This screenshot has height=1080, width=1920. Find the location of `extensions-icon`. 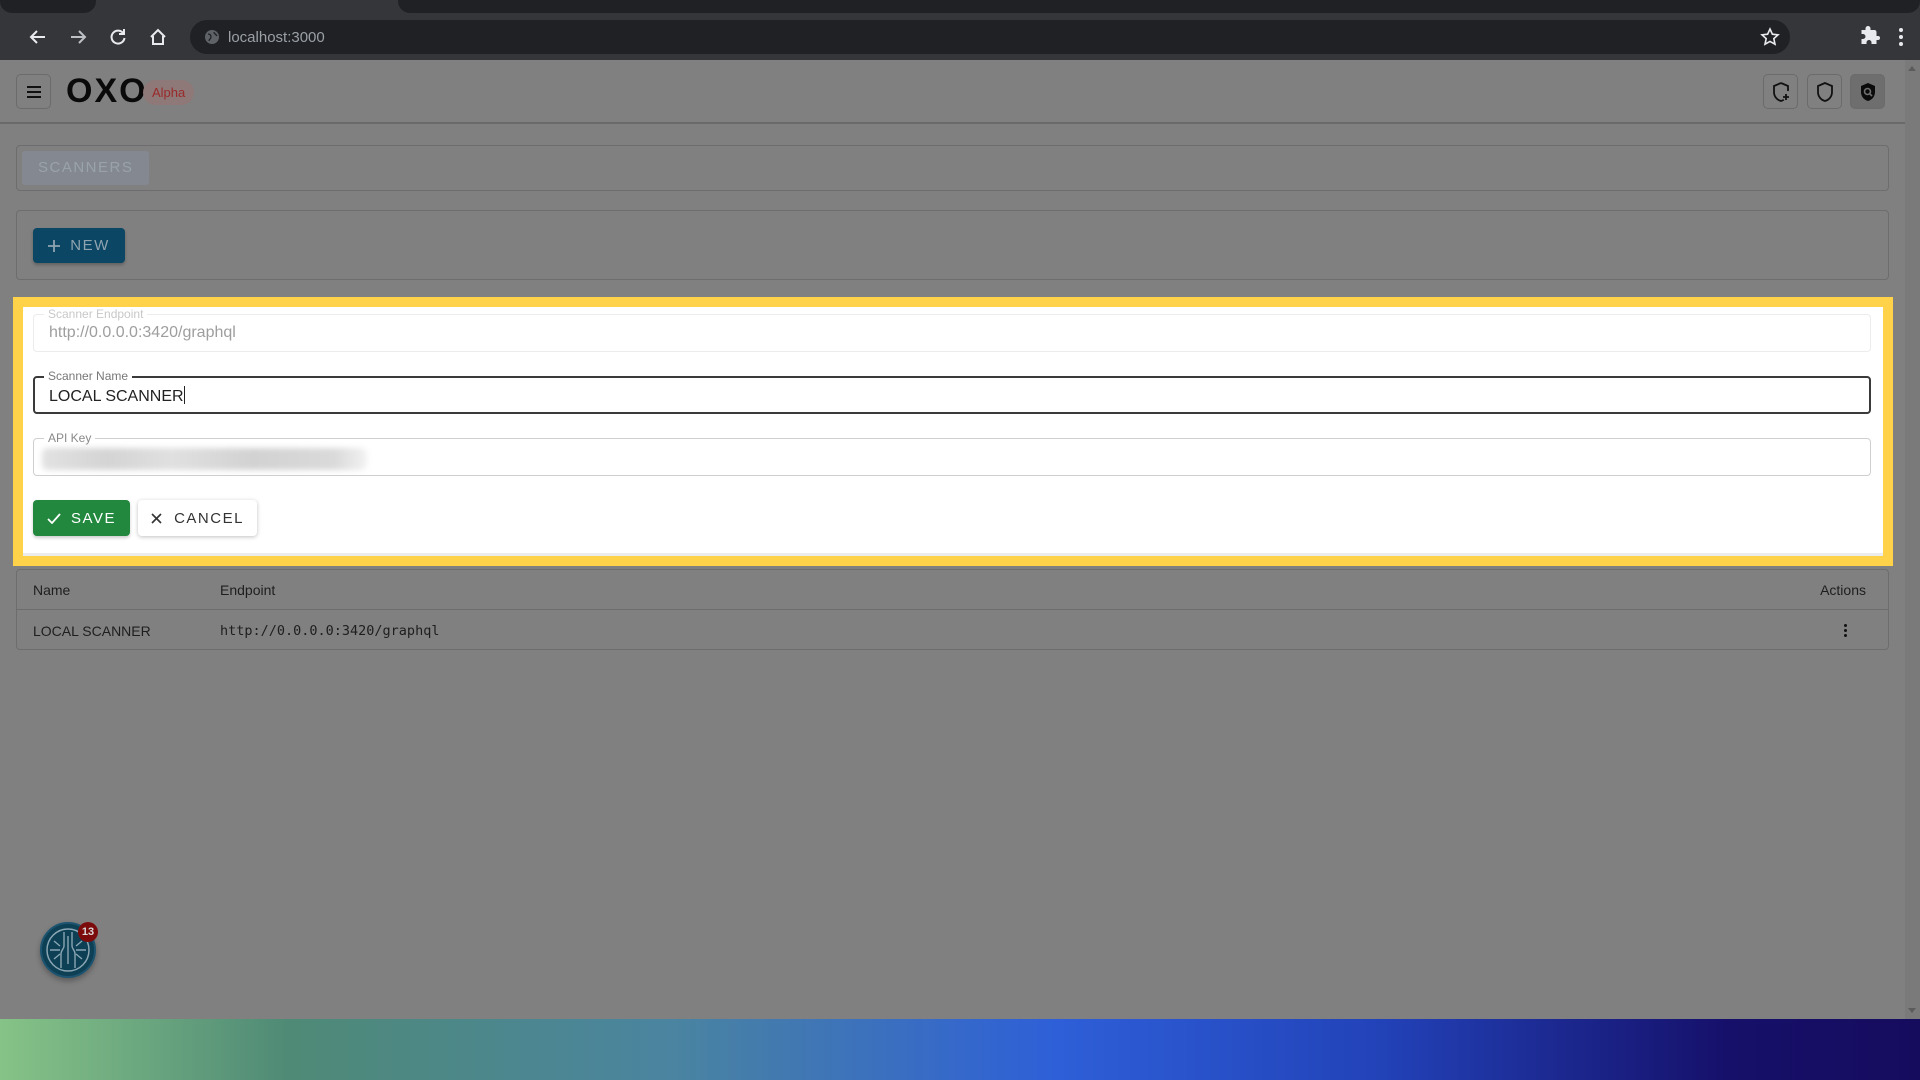

extensions-icon is located at coordinates (1870, 37).